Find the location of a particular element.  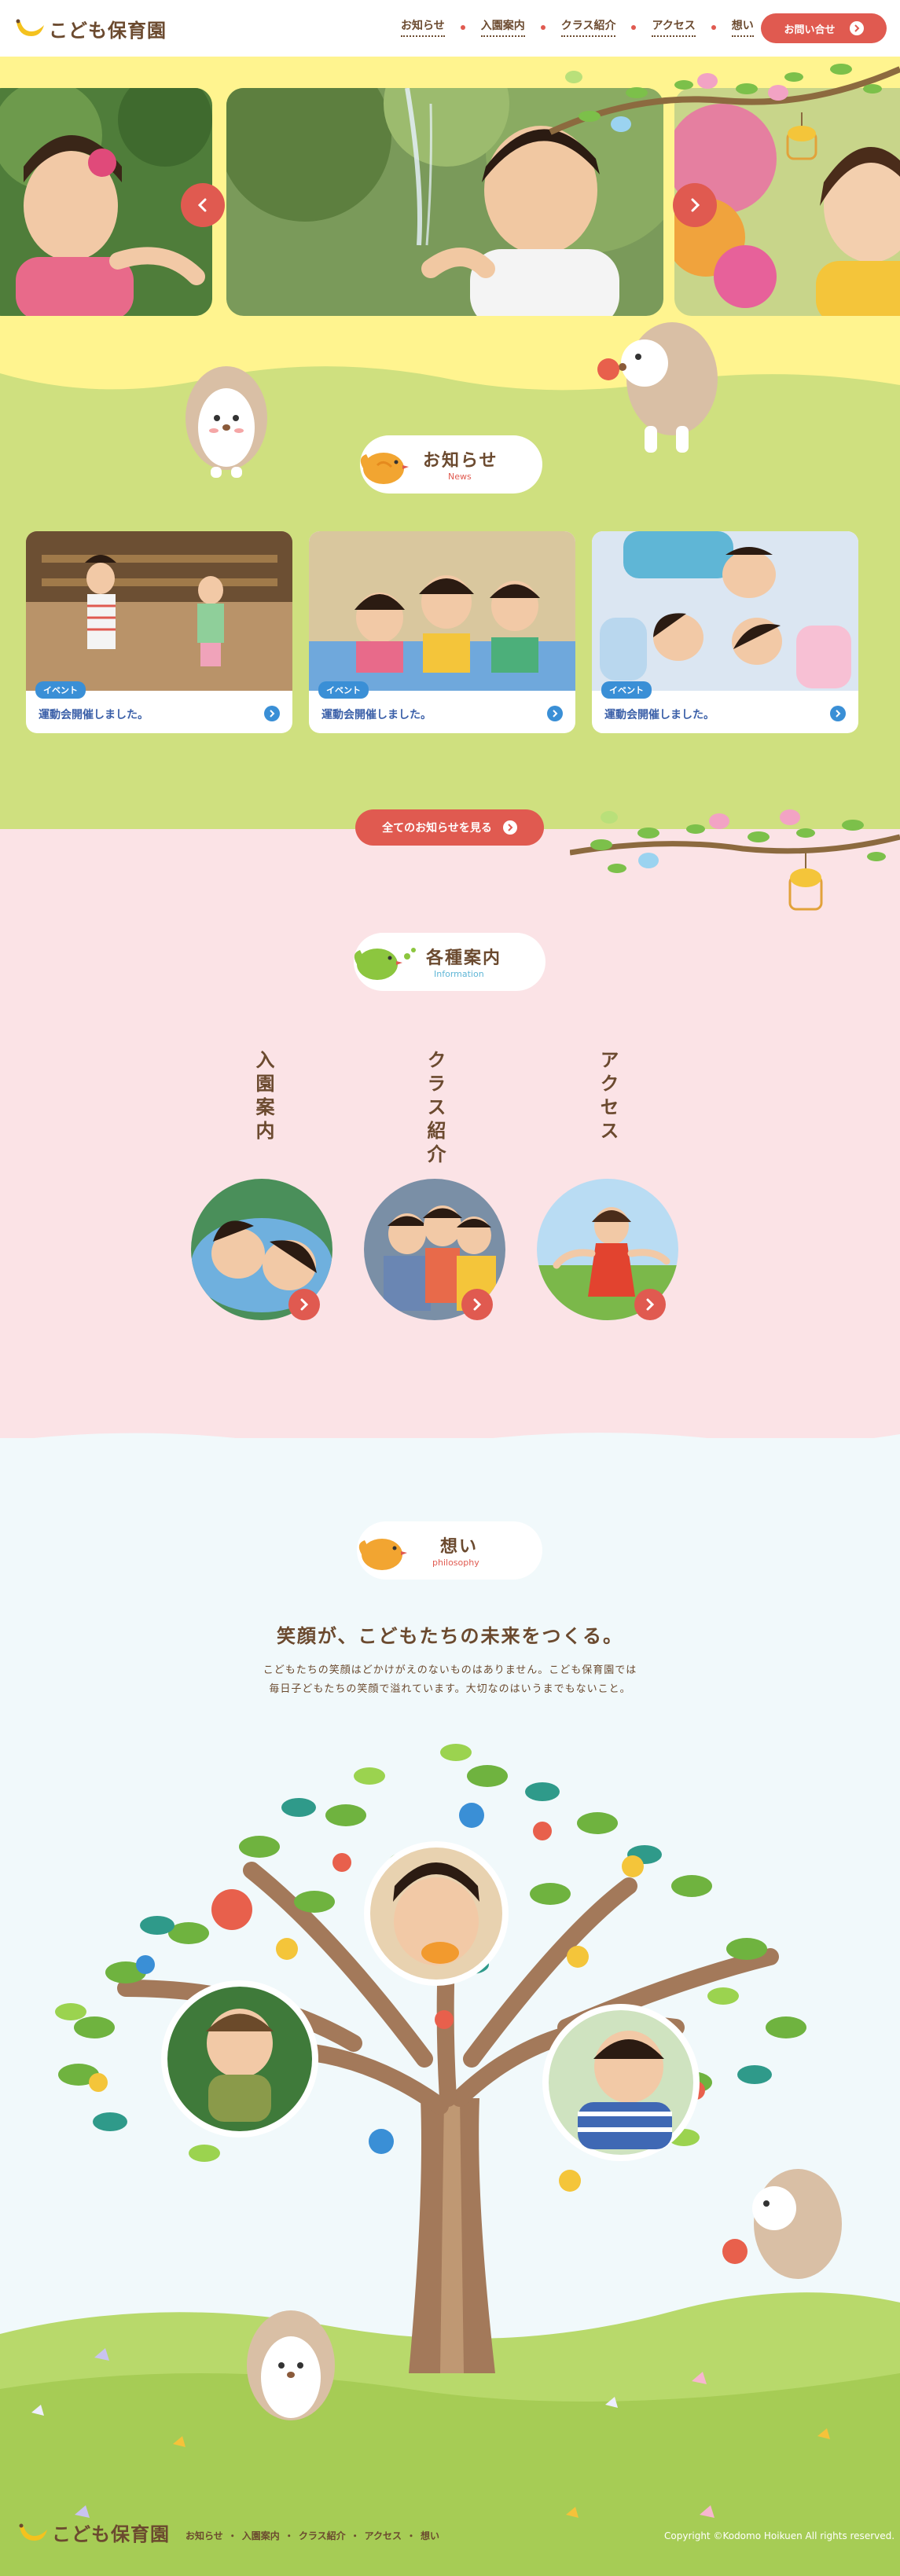

footer-nav-philosophy: 想い is located at coordinates (430, 2535).